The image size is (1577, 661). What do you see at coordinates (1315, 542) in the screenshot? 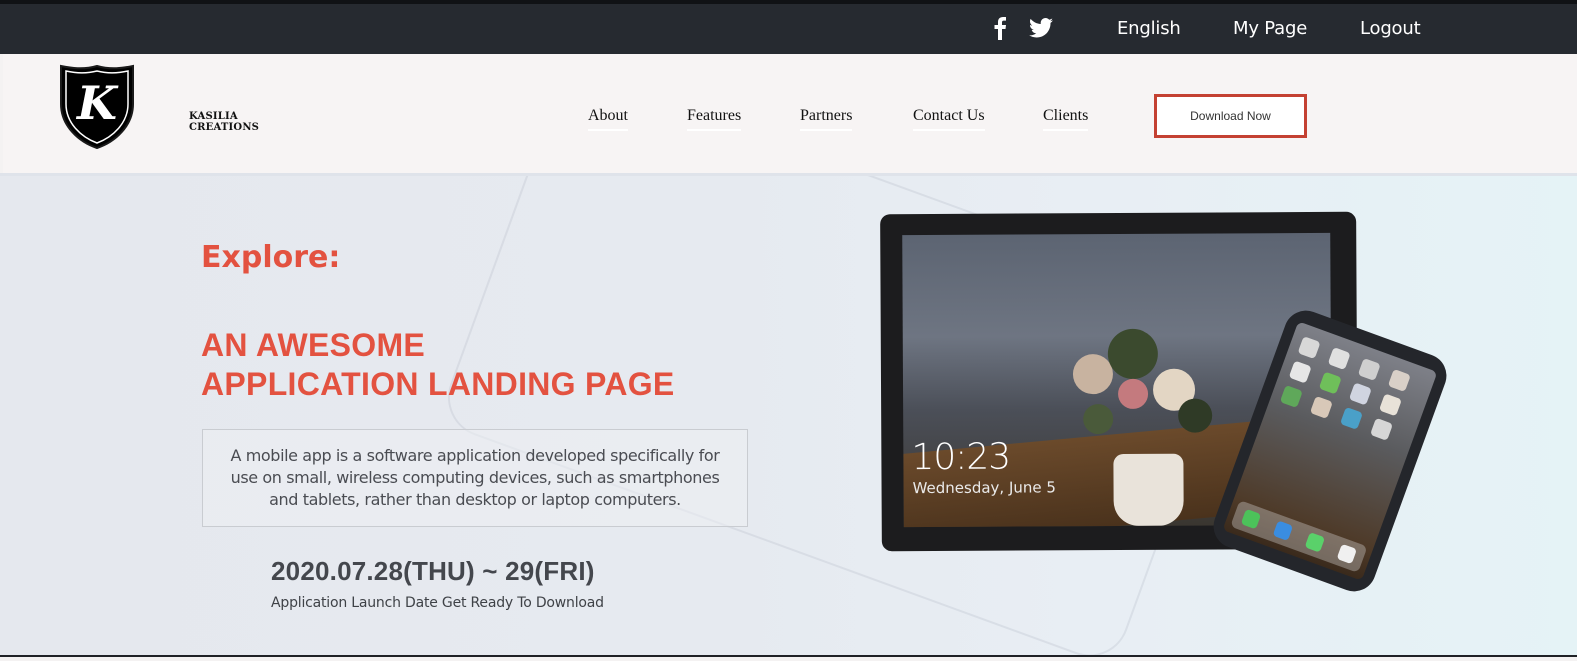
I see `messages-app-icon` at bounding box center [1315, 542].